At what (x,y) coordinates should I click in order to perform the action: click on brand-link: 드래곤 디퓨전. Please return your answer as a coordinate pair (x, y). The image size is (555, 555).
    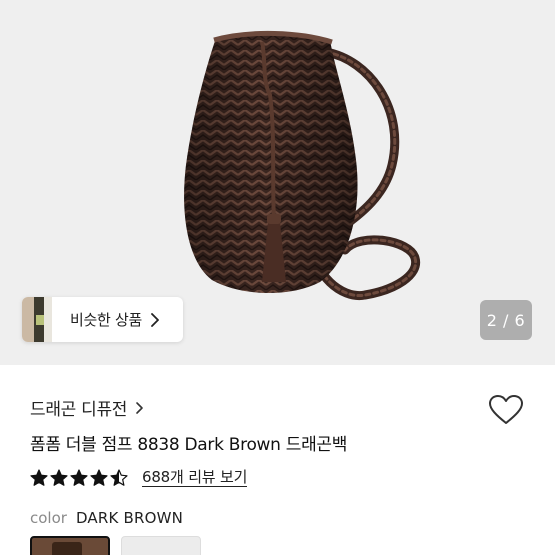
    Looking at the image, I should click on (87, 407).